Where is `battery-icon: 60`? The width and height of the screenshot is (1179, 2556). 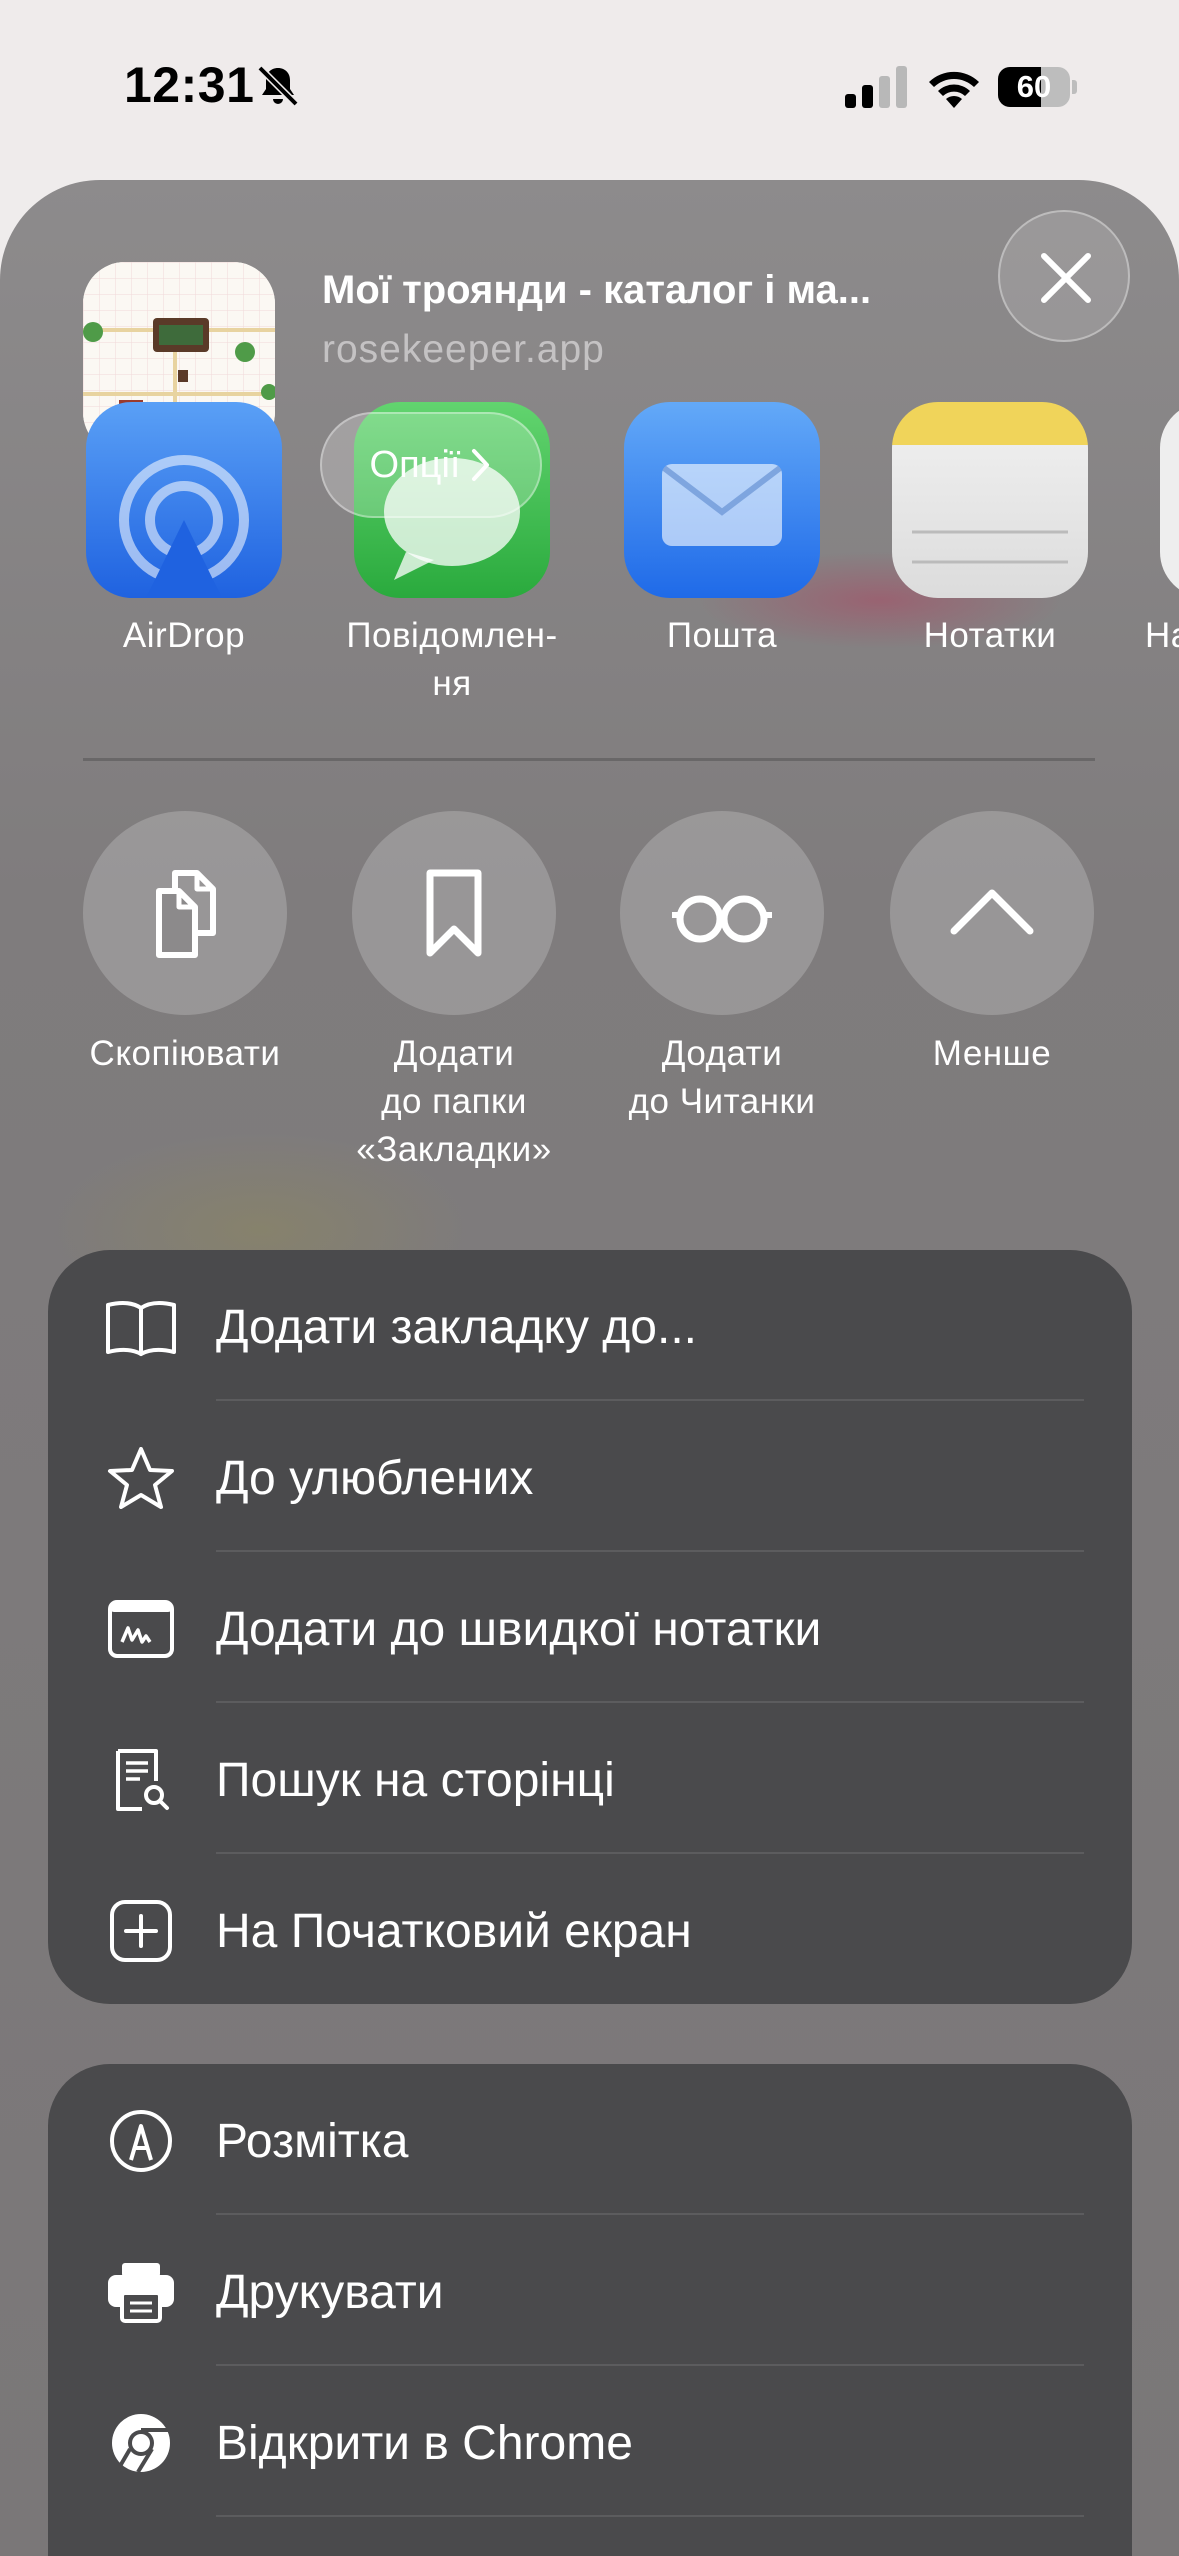
battery-icon: 60 is located at coordinates (1037, 87).